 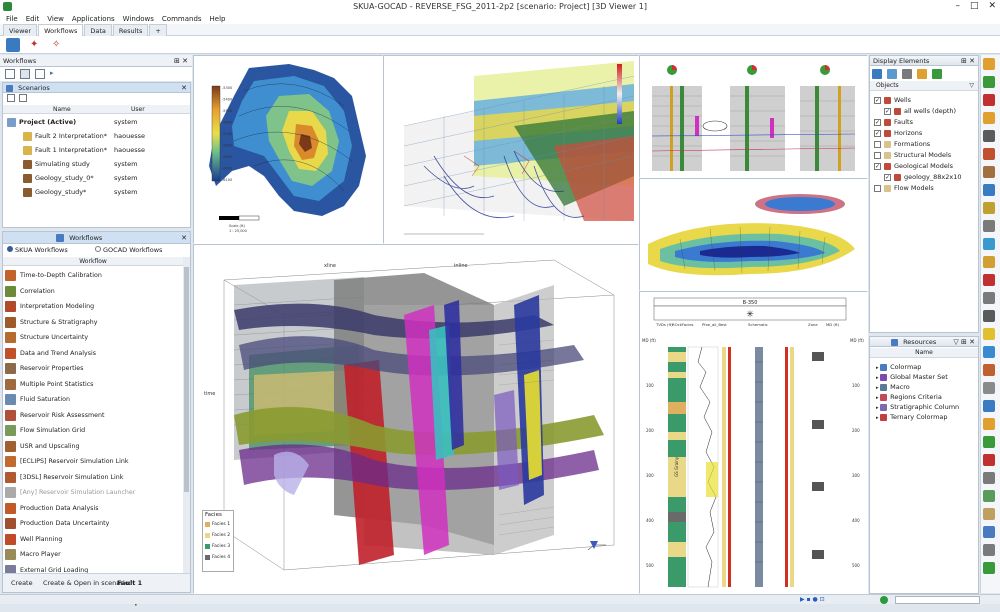 I want to click on workflow-icon, so click(x=13, y=45).